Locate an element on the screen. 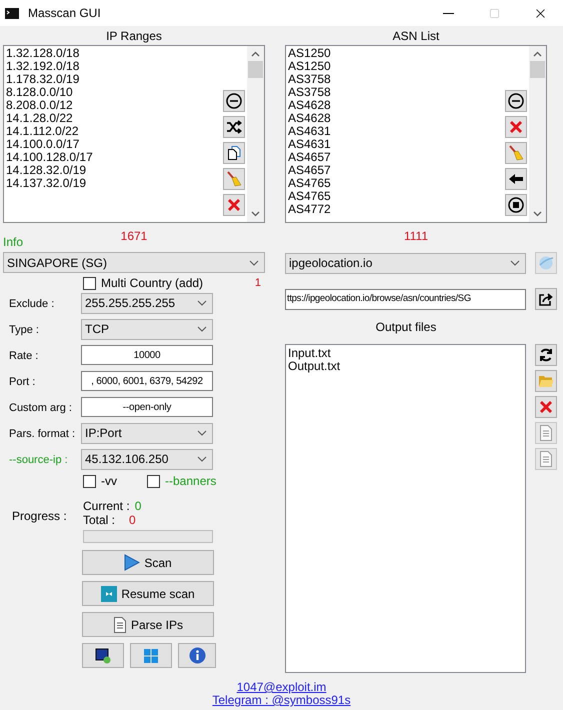 This screenshot has height=710, width=563. contact-link: Telegram : @symboss91s is located at coordinates (281, 700).